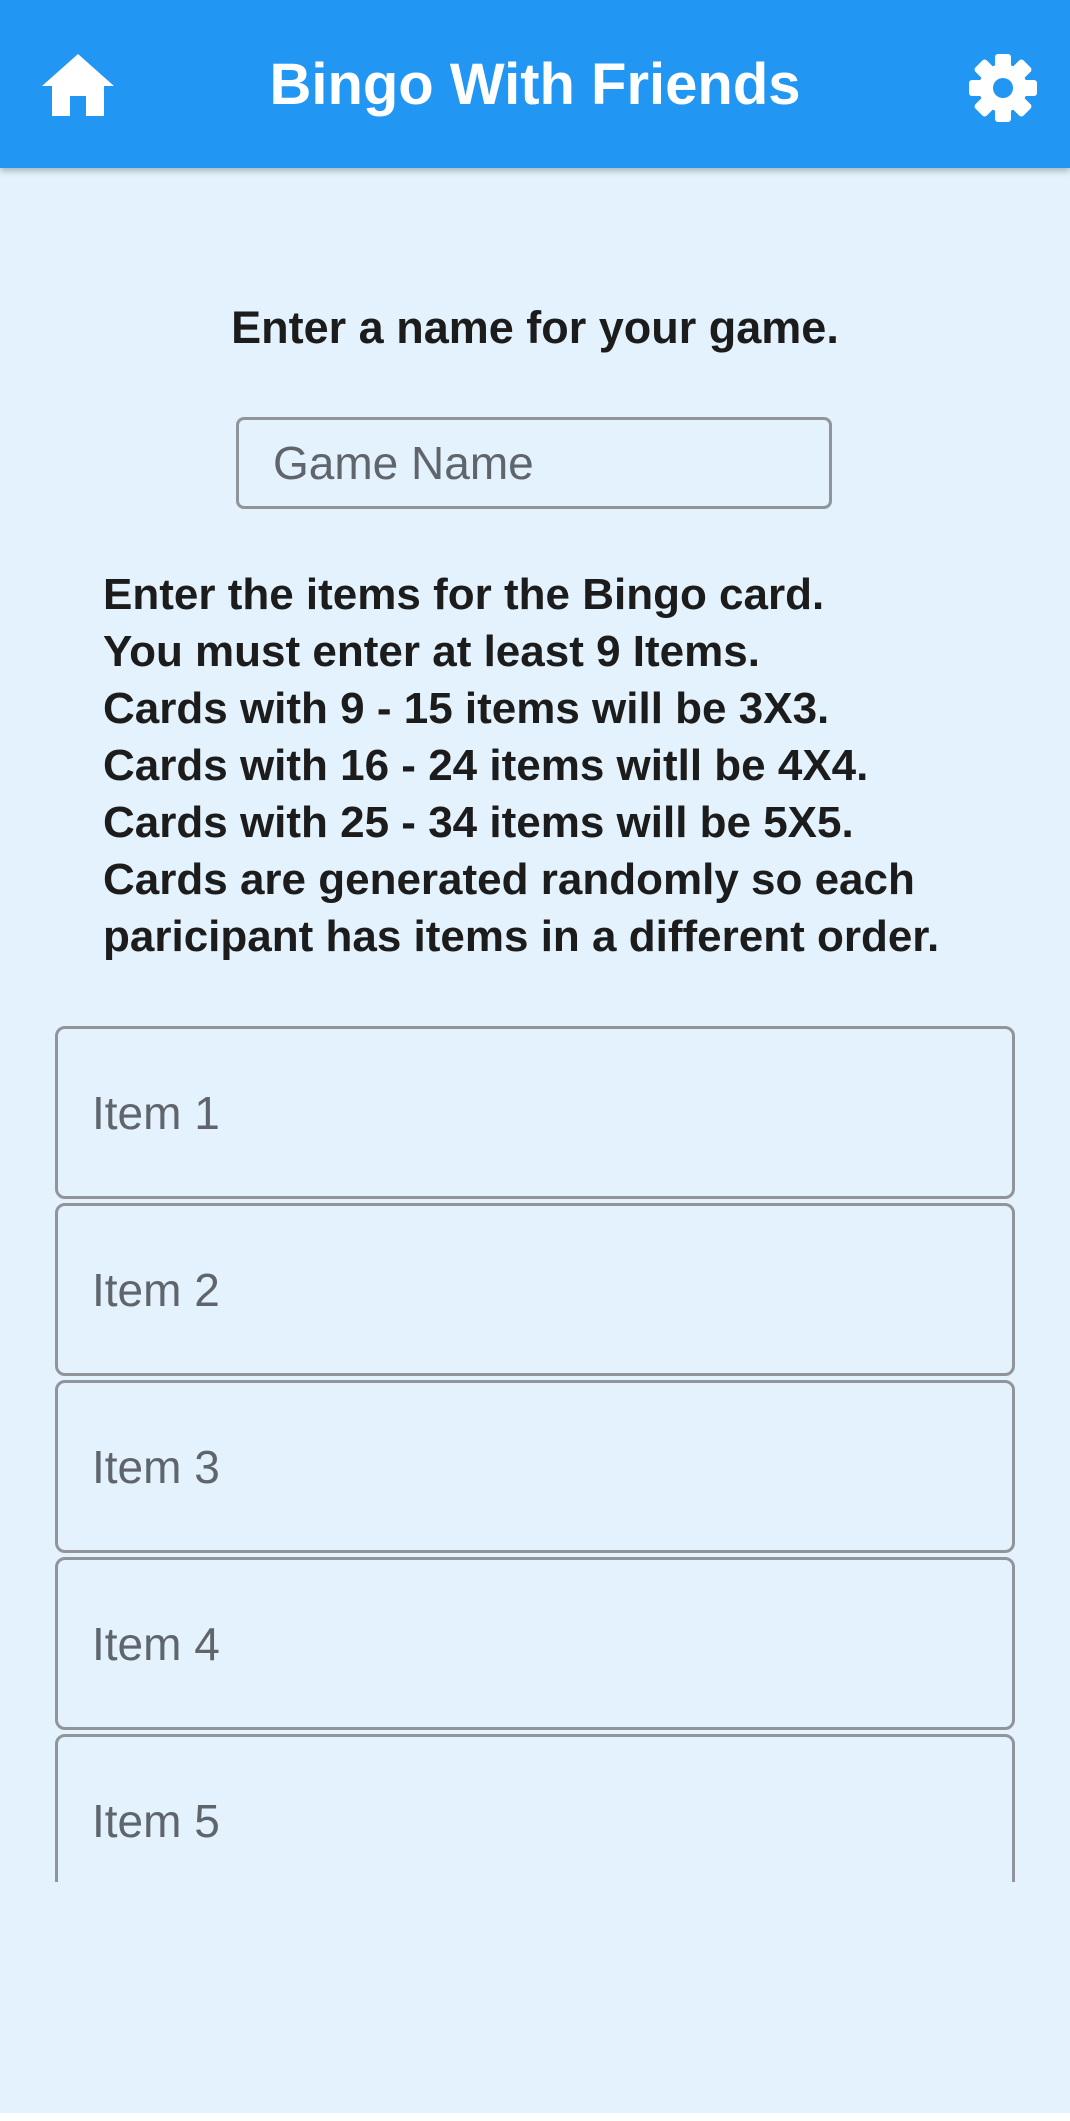 The height and width of the screenshot is (2121, 1070). What do you see at coordinates (535, 327) in the screenshot?
I see `game-name-prompt: Enter a name for your game.` at bounding box center [535, 327].